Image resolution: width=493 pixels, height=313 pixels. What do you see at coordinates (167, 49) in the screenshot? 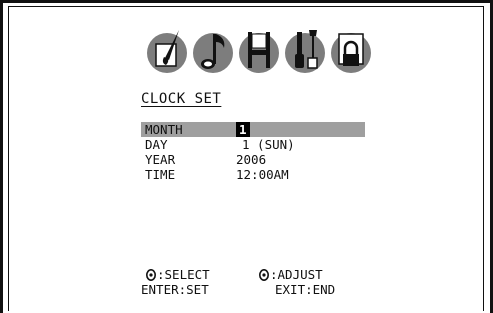
I see `picture-brush-icon` at bounding box center [167, 49].